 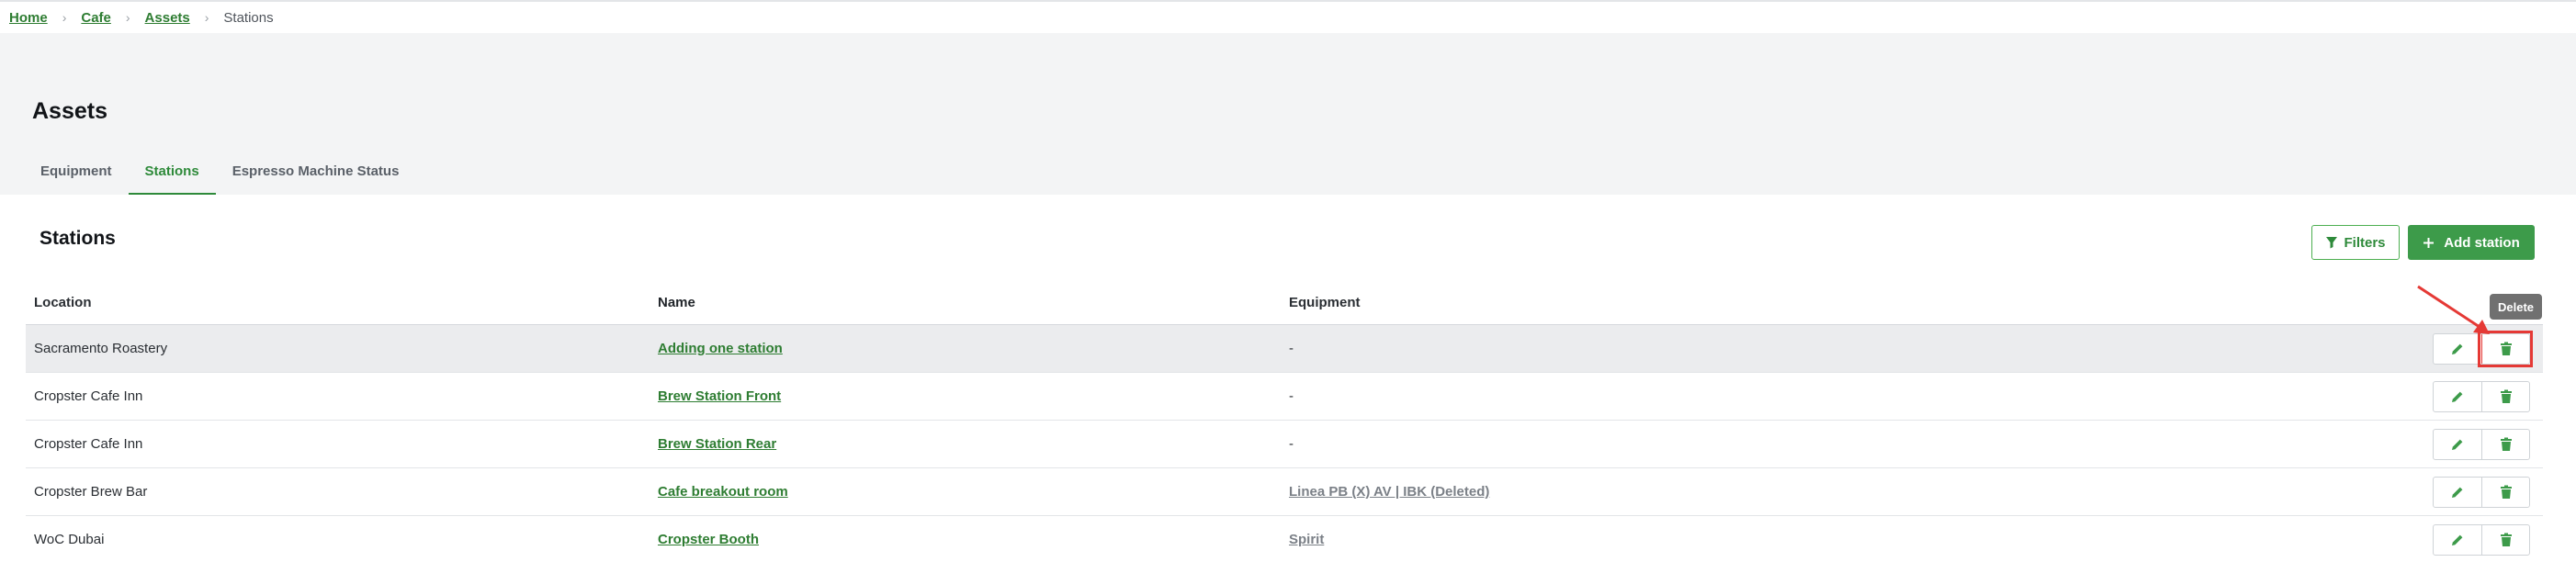 What do you see at coordinates (719, 396) in the screenshot?
I see `station-link: Brew Station Front` at bounding box center [719, 396].